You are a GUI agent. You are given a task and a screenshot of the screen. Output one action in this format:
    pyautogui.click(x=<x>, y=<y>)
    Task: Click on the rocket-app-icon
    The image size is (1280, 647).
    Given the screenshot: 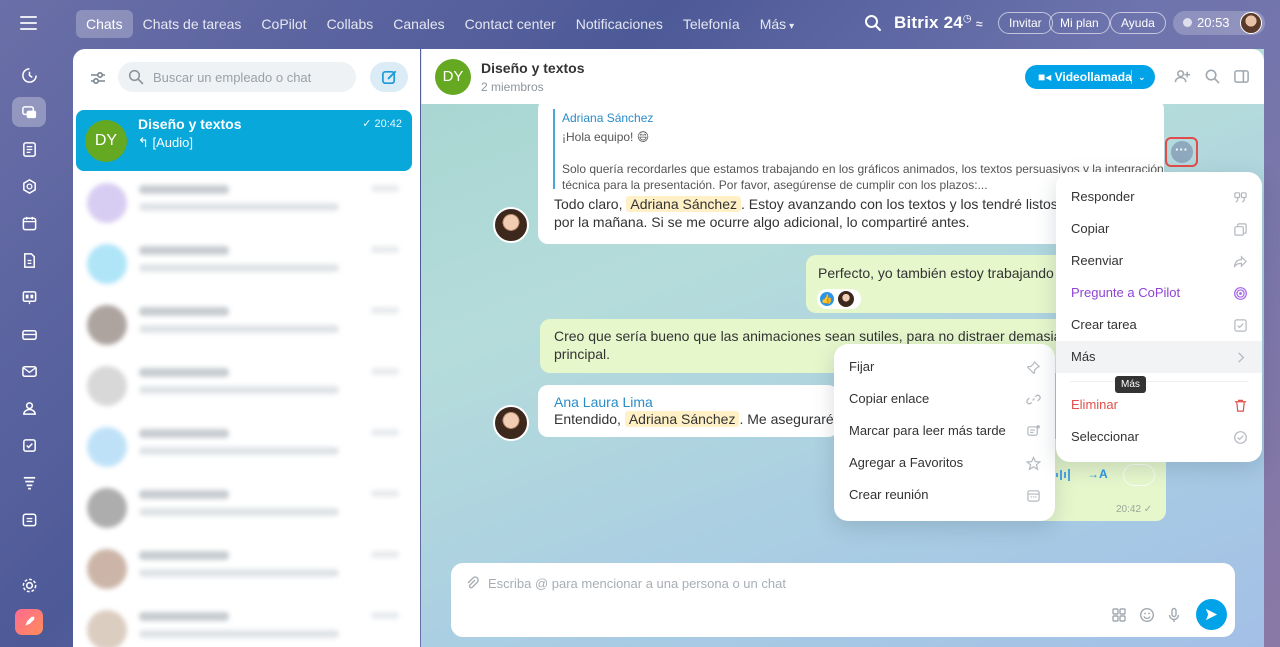 What is the action you would take?
    pyautogui.click(x=29, y=622)
    